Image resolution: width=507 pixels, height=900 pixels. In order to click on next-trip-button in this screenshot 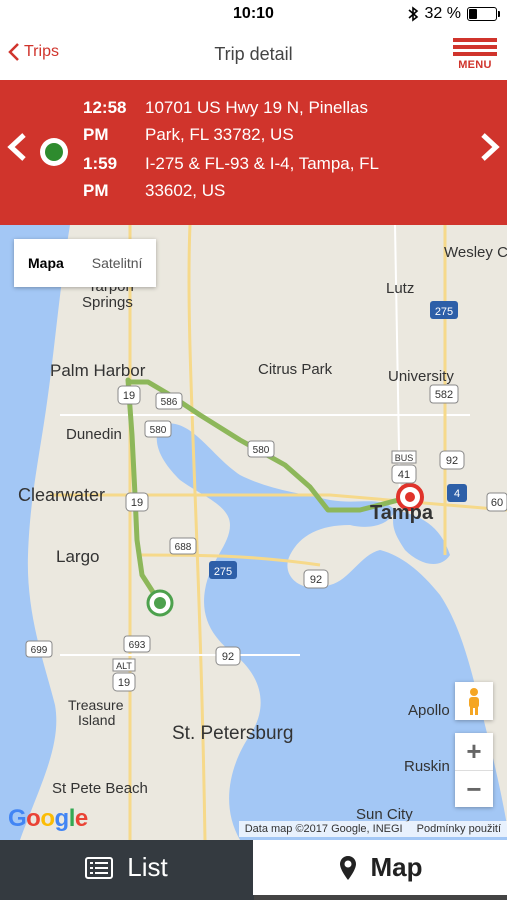, I will do `click(490, 149)`.